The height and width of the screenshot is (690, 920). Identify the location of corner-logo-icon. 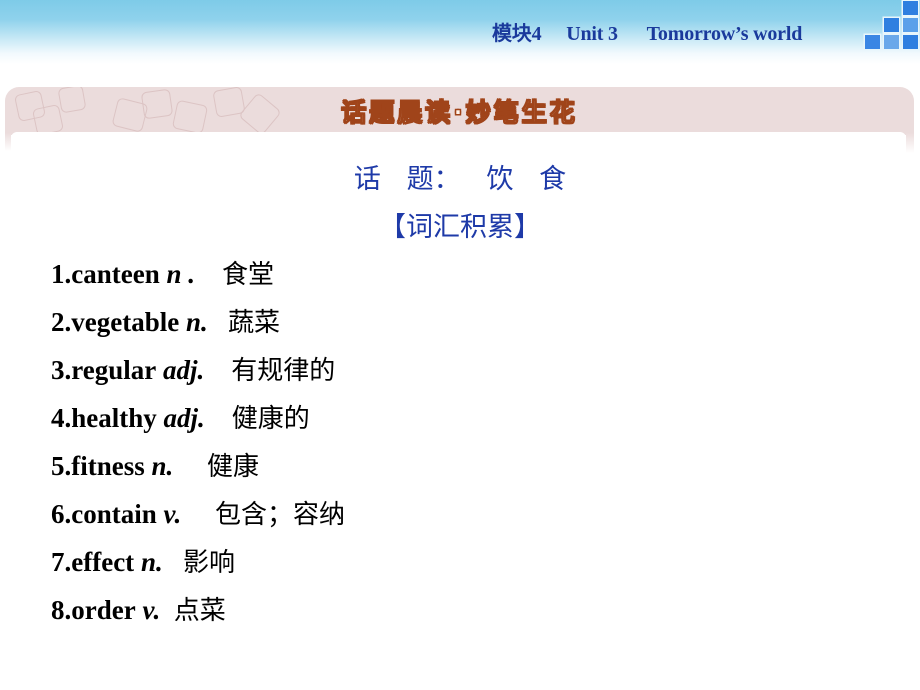
(891, 26).